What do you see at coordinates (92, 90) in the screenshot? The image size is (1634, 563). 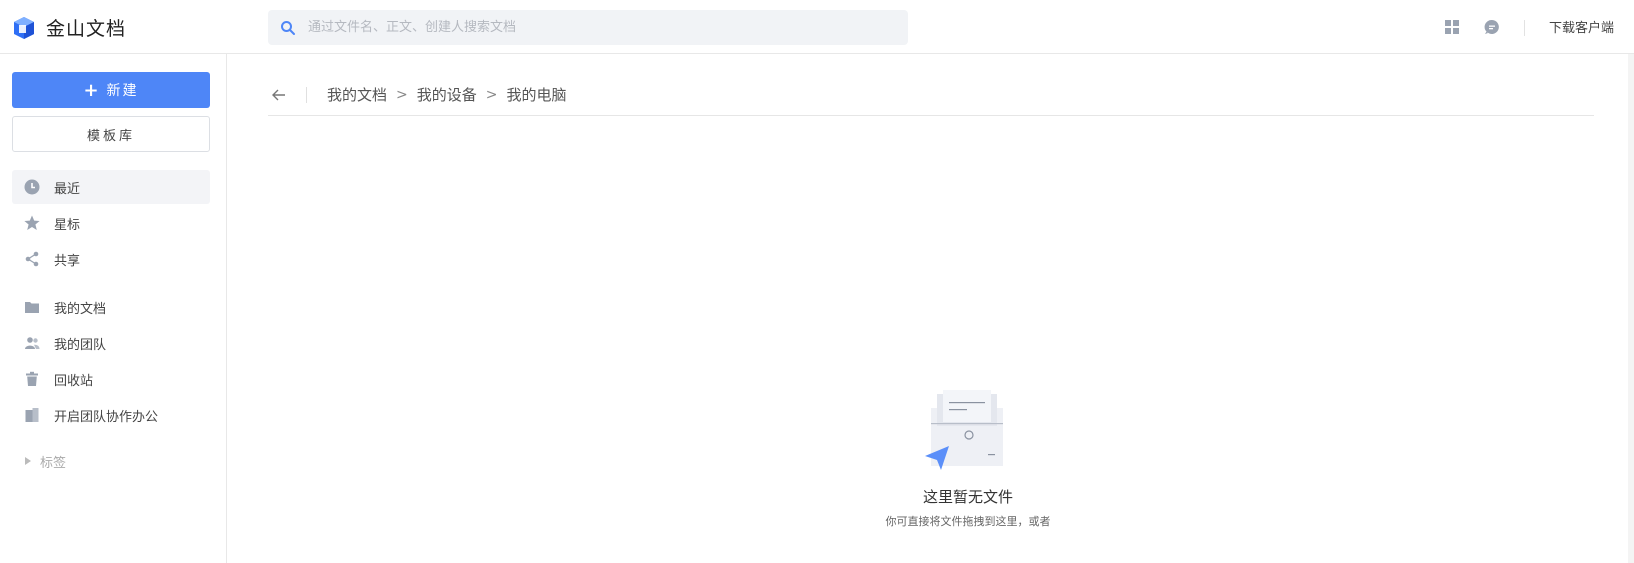 I see `plus-icon: +` at bounding box center [92, 90].